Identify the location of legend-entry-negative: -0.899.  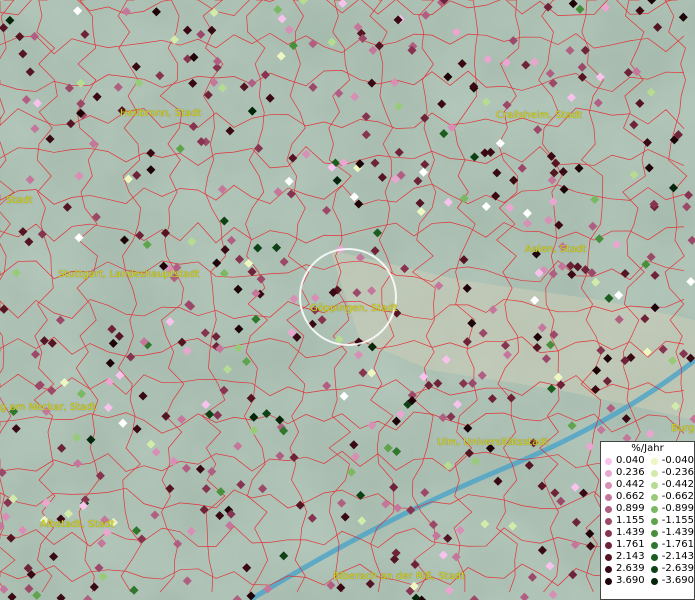
(670, 509).